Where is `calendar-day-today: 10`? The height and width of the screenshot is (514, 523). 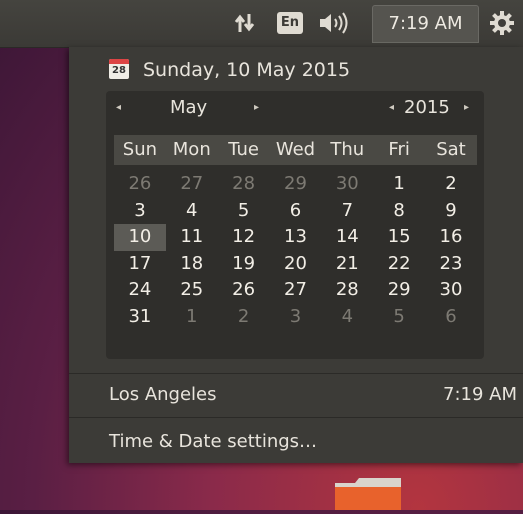 calendar-day-today: 10 is located at coordinates (140, 237).